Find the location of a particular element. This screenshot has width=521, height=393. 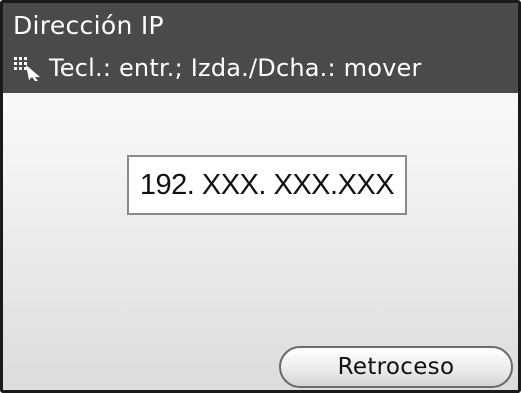

back-button: Retroceso is located at coordinates (396, 367).